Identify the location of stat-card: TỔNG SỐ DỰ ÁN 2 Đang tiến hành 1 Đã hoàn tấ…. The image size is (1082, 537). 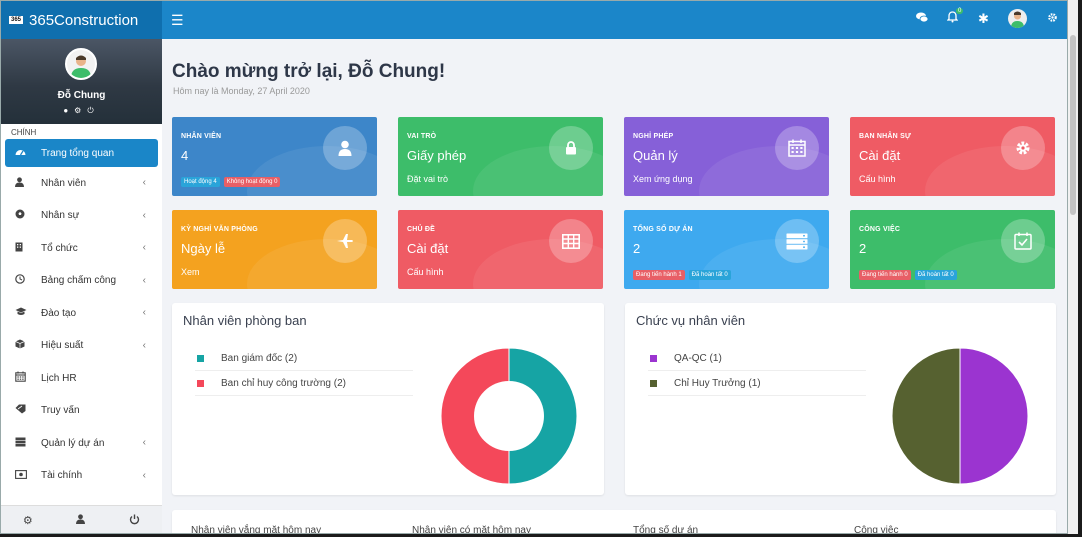
(726, 249).